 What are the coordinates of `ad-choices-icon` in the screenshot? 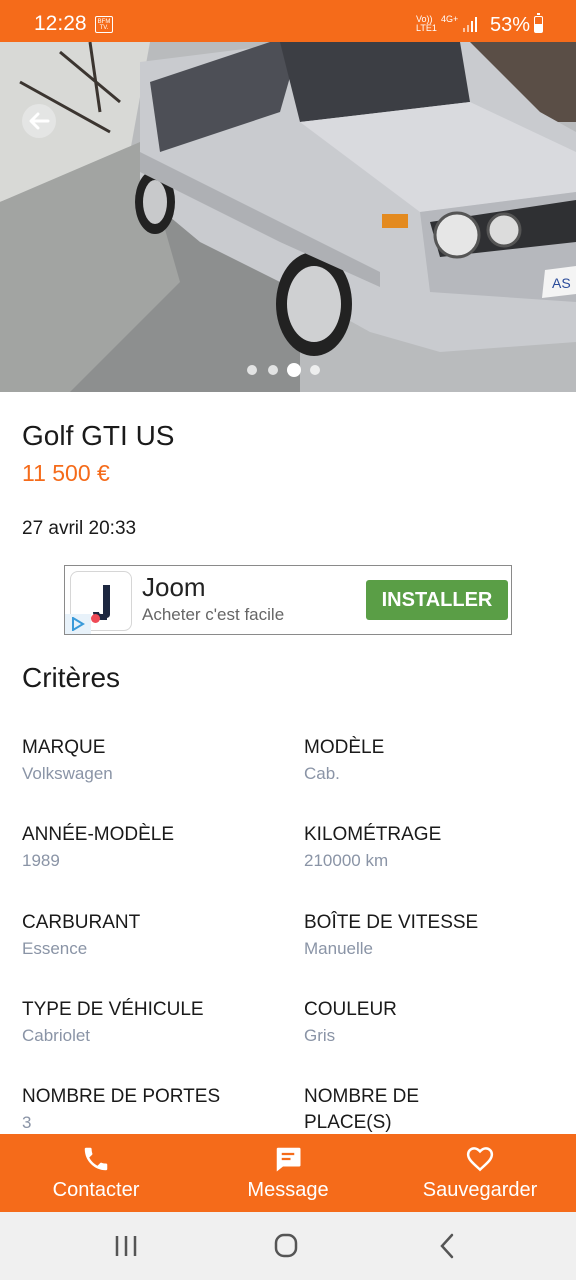 It's located at (78, 624).